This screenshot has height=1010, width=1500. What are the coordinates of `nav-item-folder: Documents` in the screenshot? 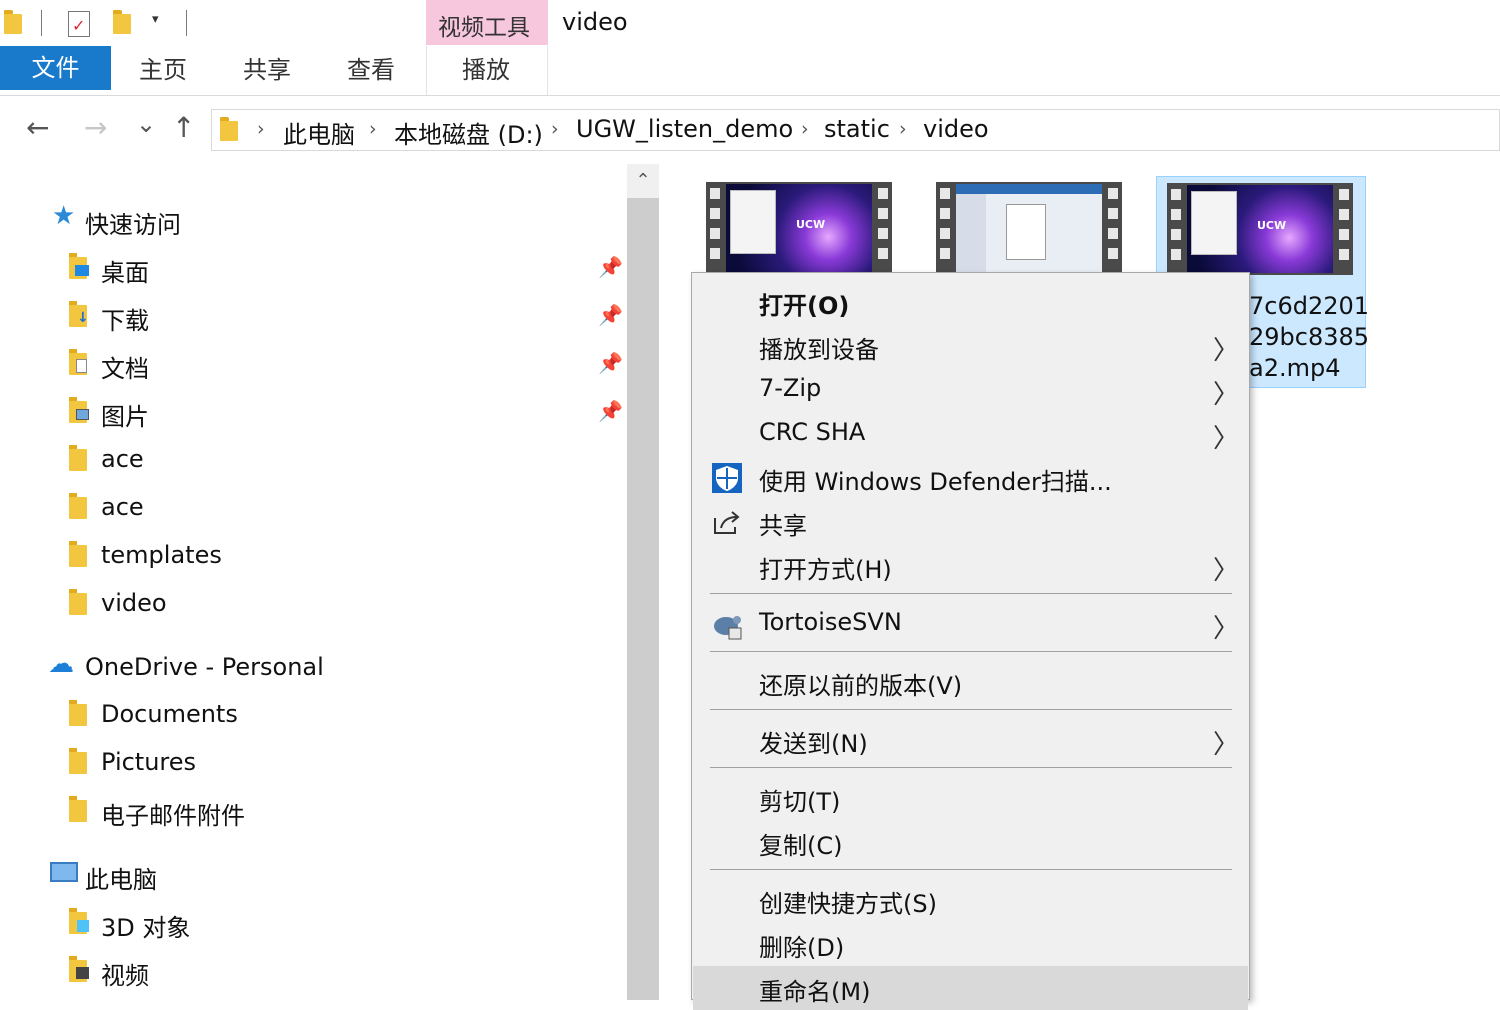 It's located at (219, 716).